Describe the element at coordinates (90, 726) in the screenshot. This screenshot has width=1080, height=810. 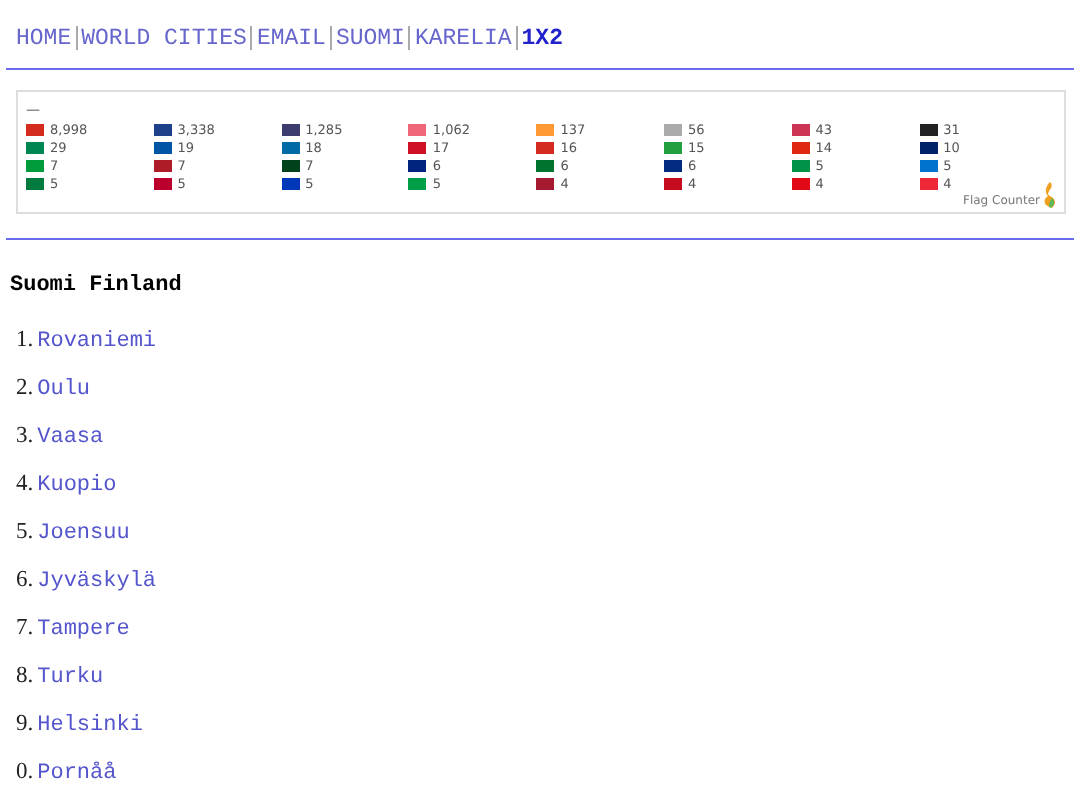
I see `city-link: Helsinki` at that location.